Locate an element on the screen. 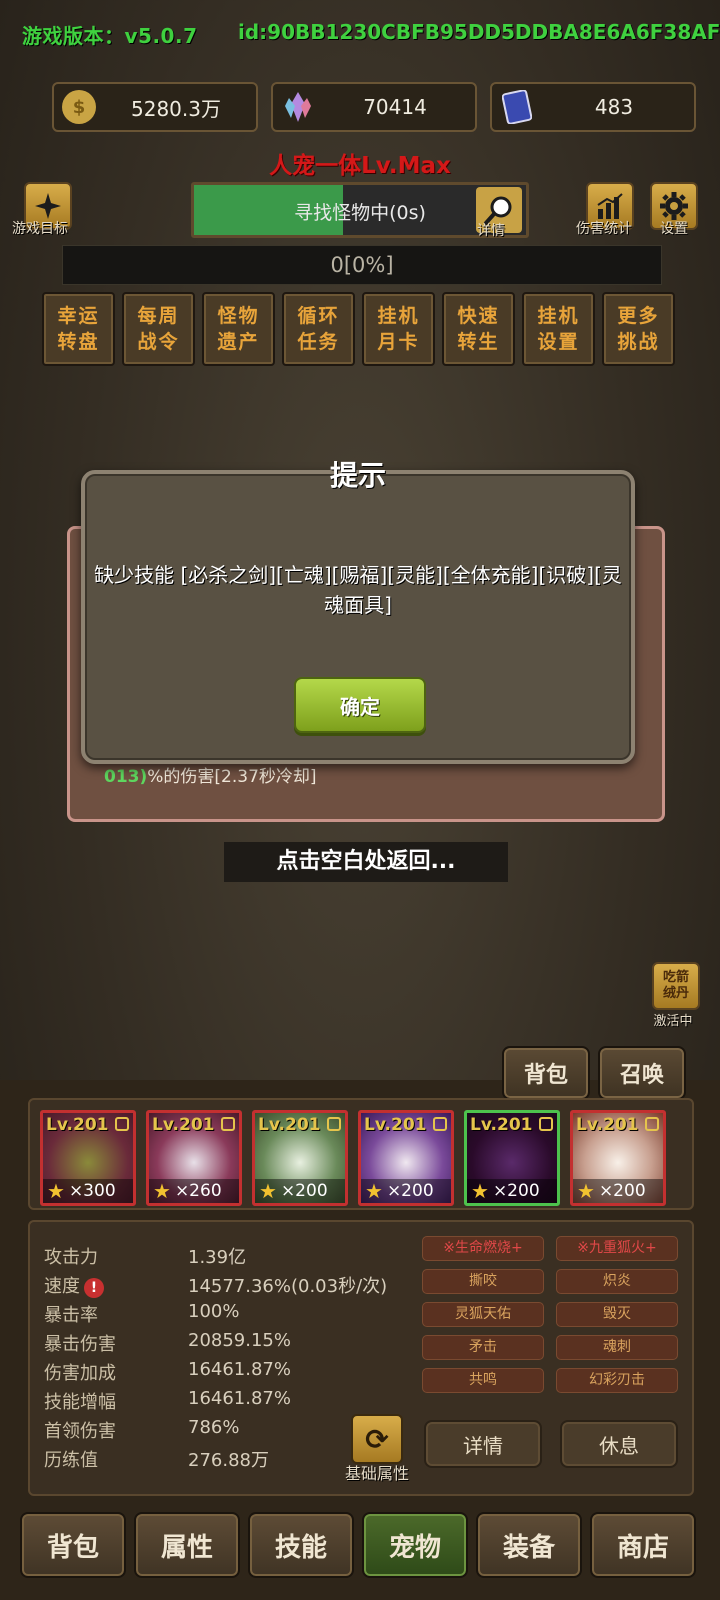 This screenshot has height=1600, width=720. card-value: 483 is located at coordinates (614, 107).